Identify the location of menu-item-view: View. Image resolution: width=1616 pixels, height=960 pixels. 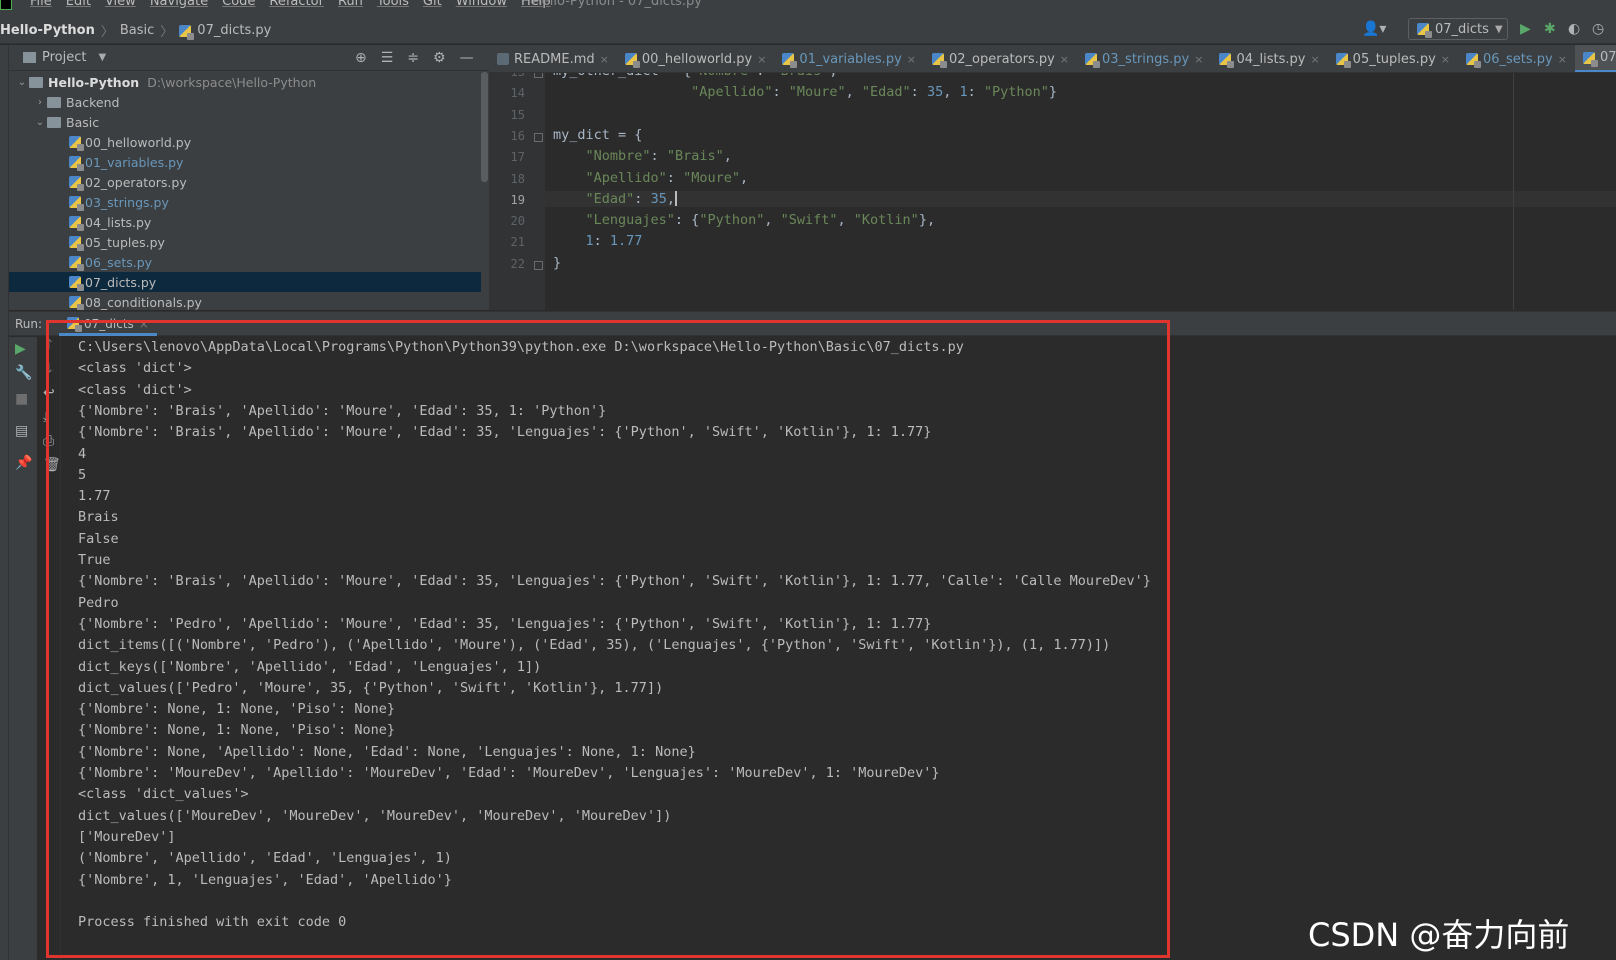
(120, 4).